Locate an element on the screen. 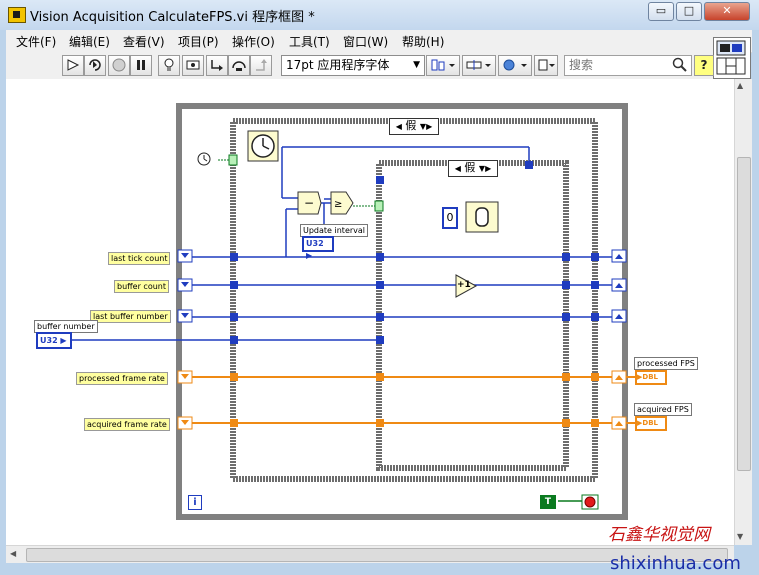 The width and height of the screenshot is (759, 575). retain-wire-values-icon is located at coordinates (193, 65).